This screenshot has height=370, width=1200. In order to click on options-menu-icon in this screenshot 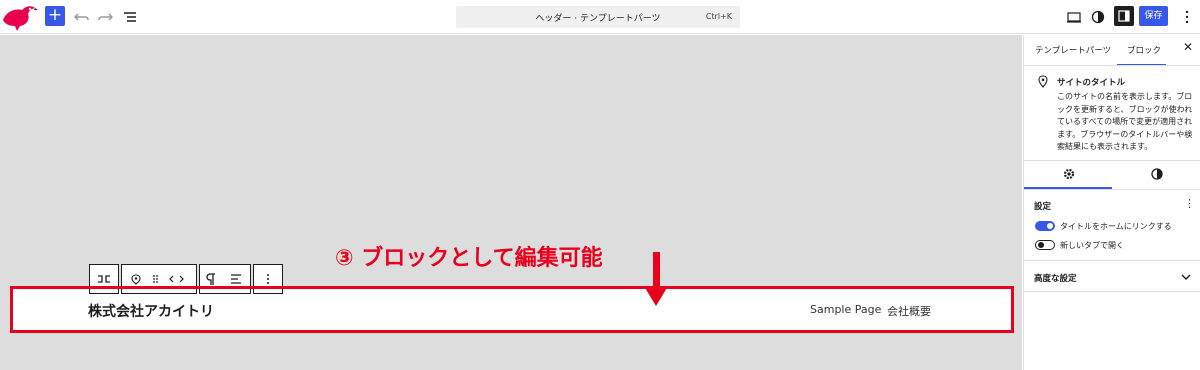, I will do `click(1187, 17)`.